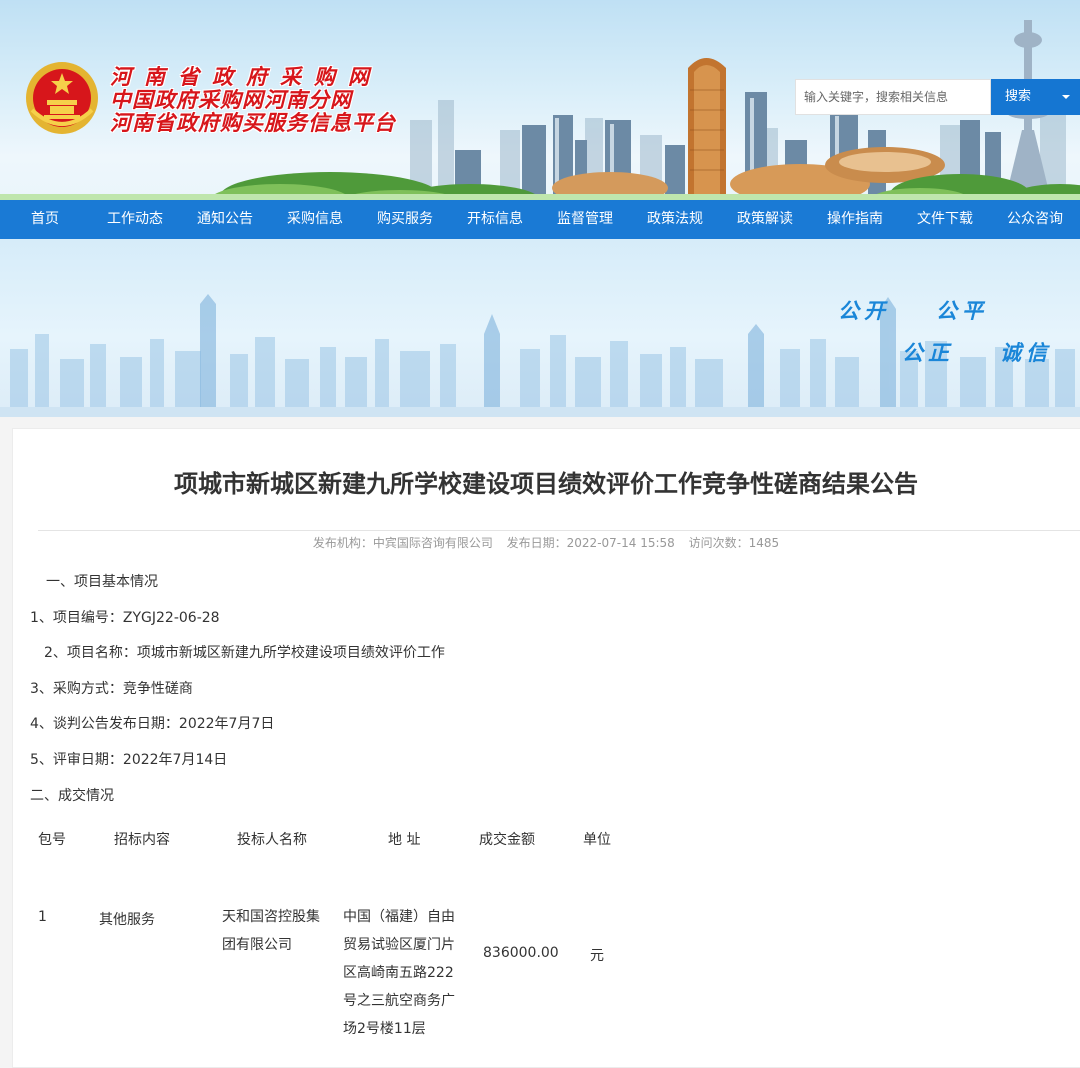 The image size is (1080, 1068). What do you see at coordinates (765, 219) in the screenshot?
I see `nav-item-policy-interpretation: 政策解读` at bounding box center [765, 219].